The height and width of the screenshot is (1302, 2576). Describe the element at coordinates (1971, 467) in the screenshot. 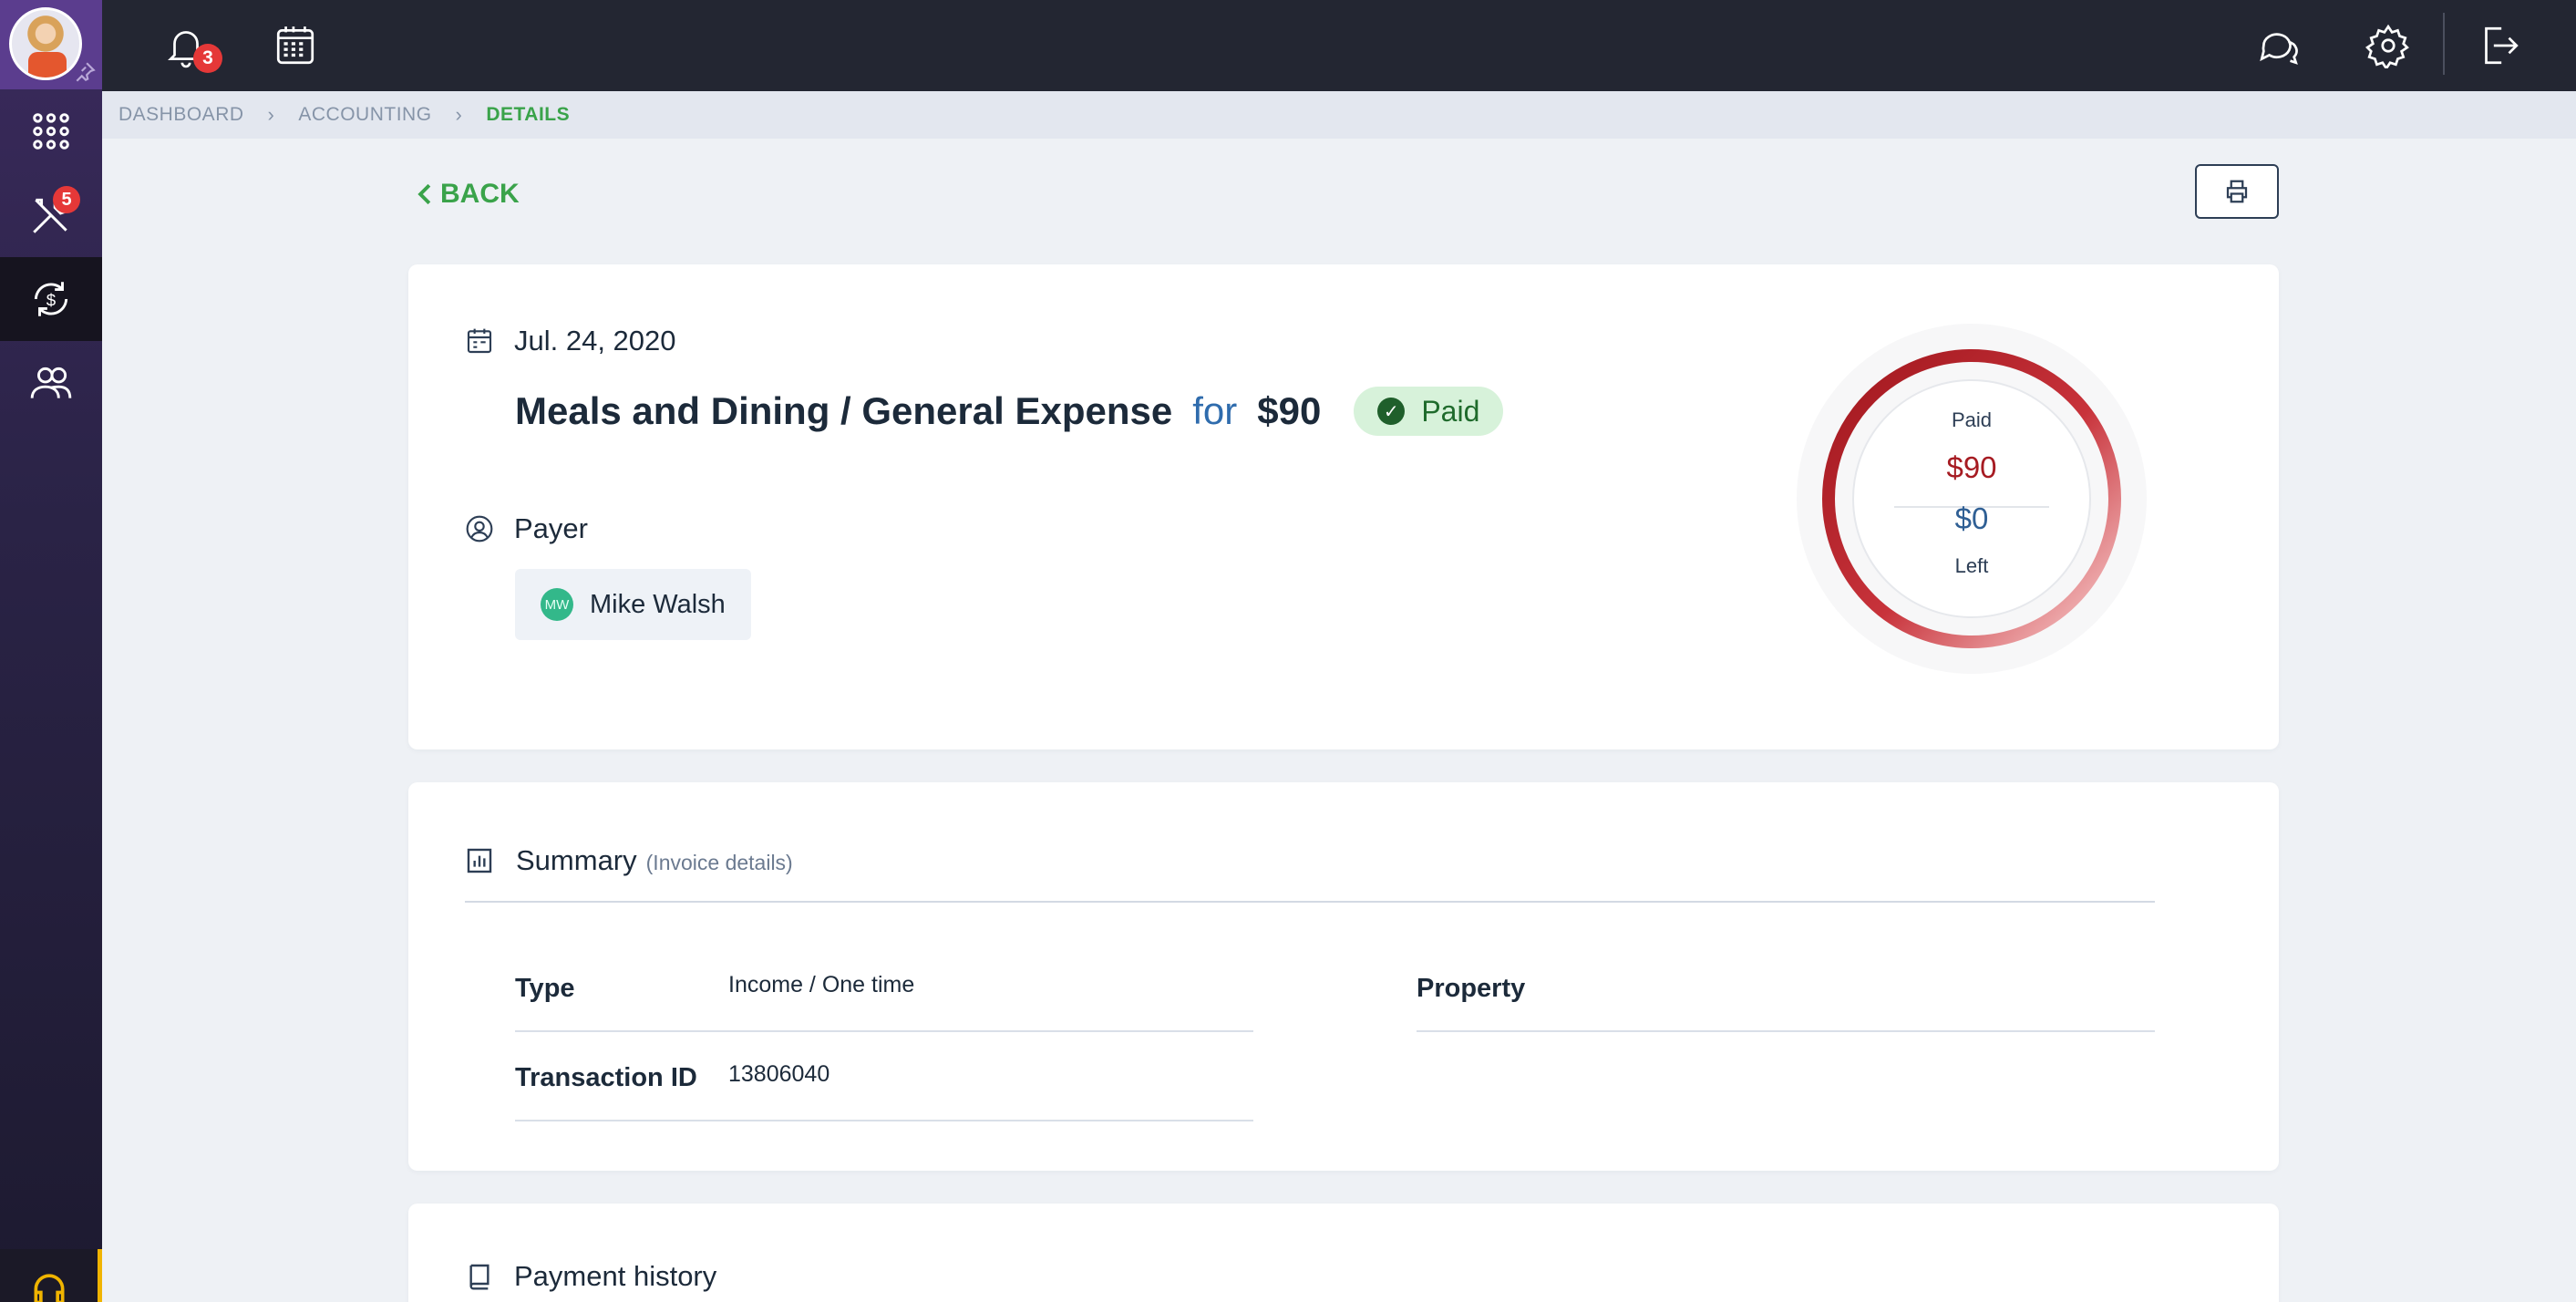

I see `gauge-paid-amount: $90` at that location.